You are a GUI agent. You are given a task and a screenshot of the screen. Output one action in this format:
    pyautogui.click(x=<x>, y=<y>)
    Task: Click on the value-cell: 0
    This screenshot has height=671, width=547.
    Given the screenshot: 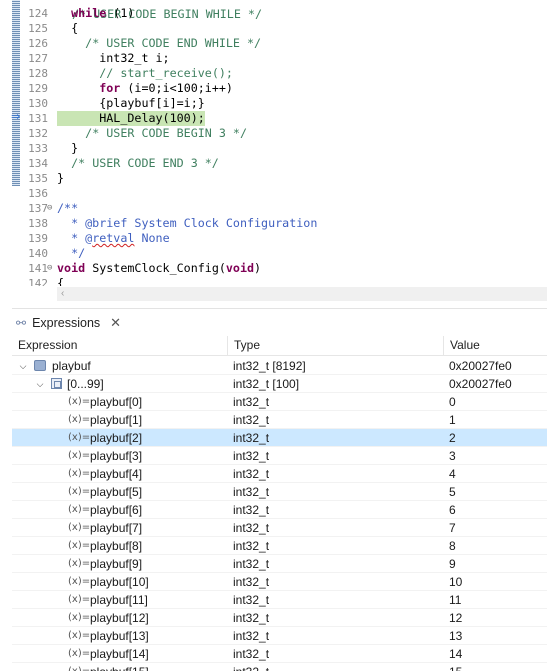 What is the action you would take?
    pyautogui.click(x=498, y=402)
    